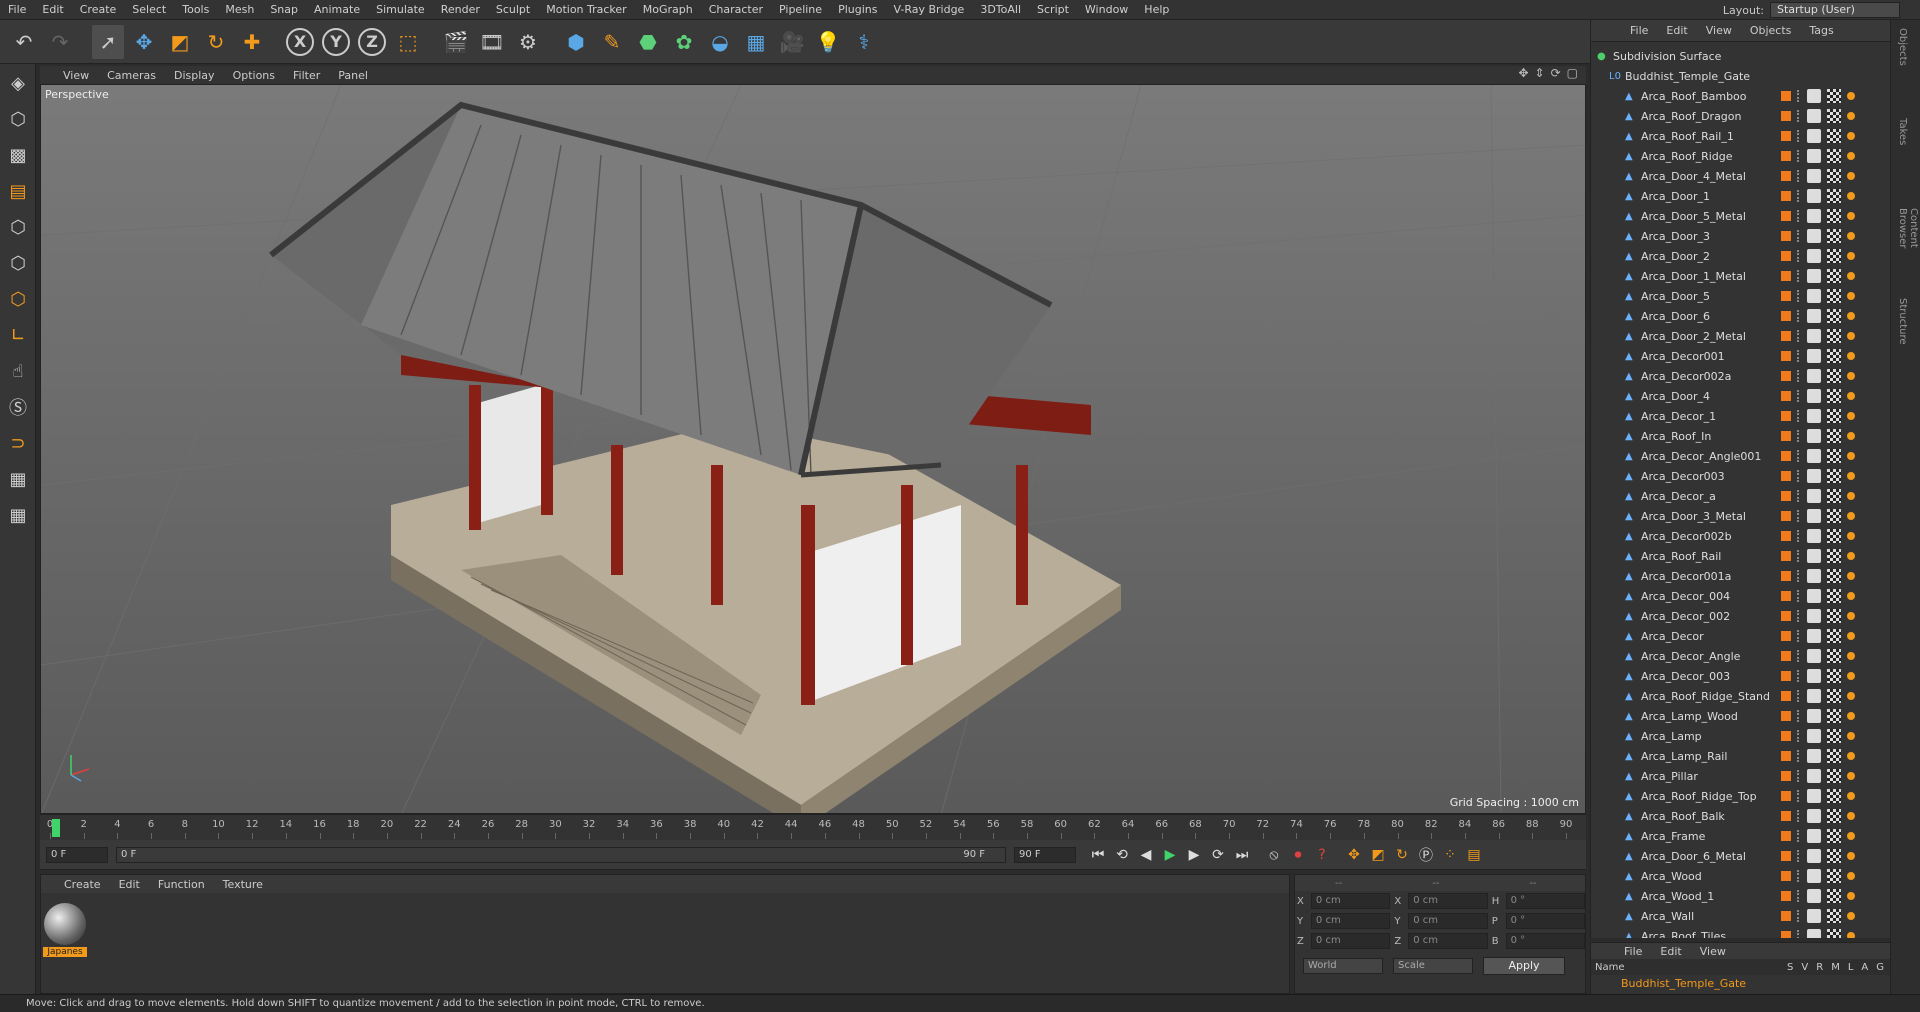 The width and height of the screenshot is (1920, 1012). What do you see at coordinates (1354, 855) in the screenshot?
I see `key-position-icon: ✥` at bounding box center [1354, 855].